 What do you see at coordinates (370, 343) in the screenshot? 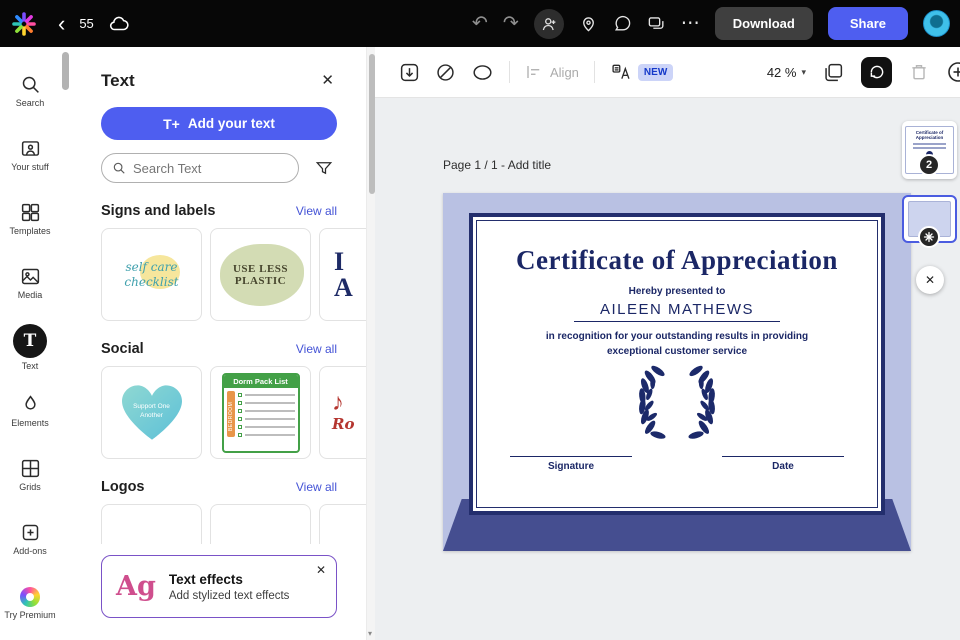
I see `panel-scrollbar: ▾` at bounding box center [370, 343].